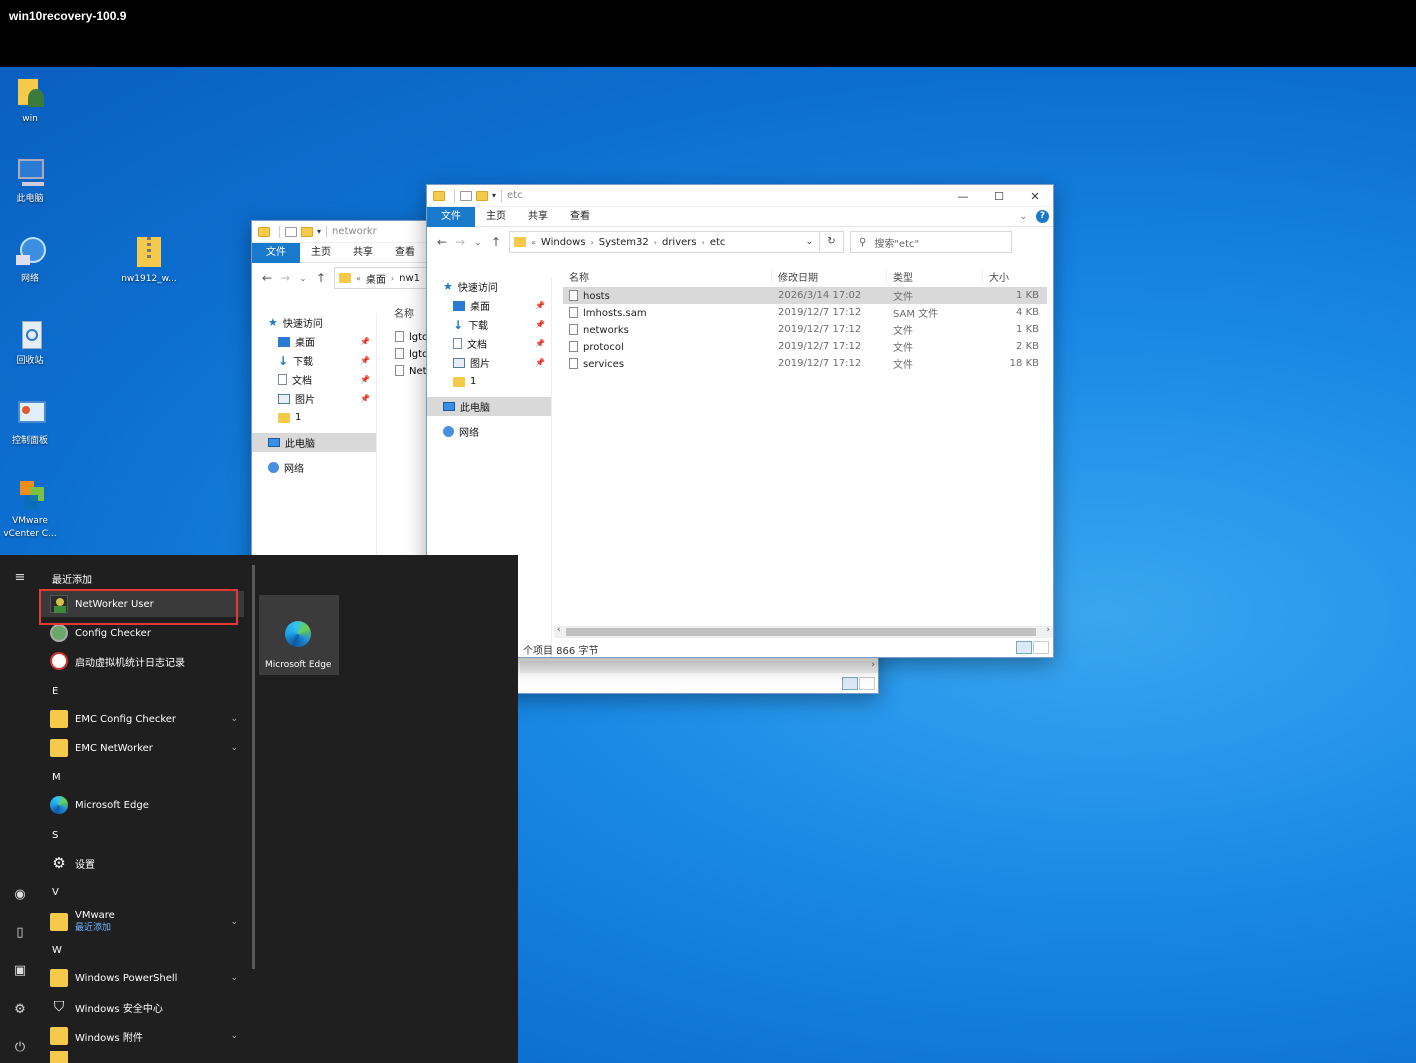 The width and height of the screenshot is (1416, 1063). What do you see at coordinates (489, 362) in the screenshot?
I see `nav-pictures: 图片 📌` at bounding box center [489, 362].